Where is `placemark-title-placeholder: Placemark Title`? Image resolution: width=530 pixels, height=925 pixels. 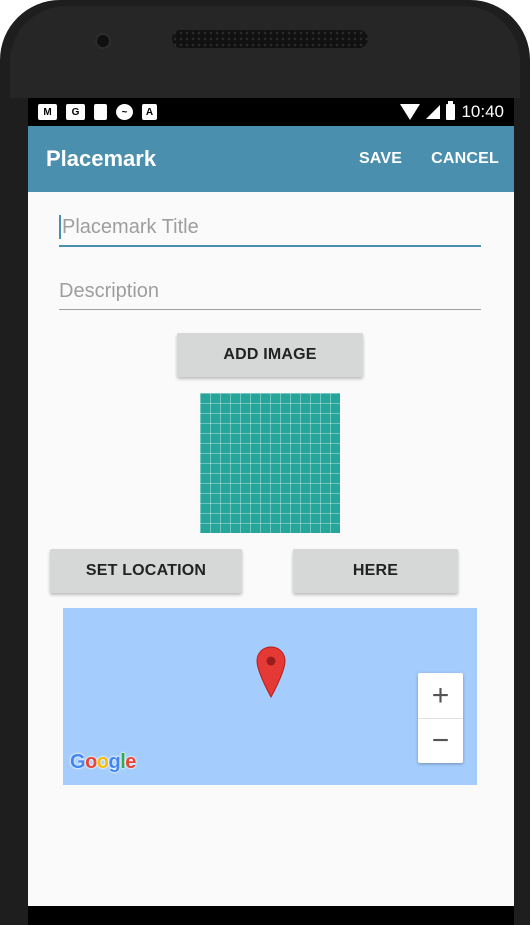
placemark-title-placeholder: Placemark Title is located at coordinates (130, 227).